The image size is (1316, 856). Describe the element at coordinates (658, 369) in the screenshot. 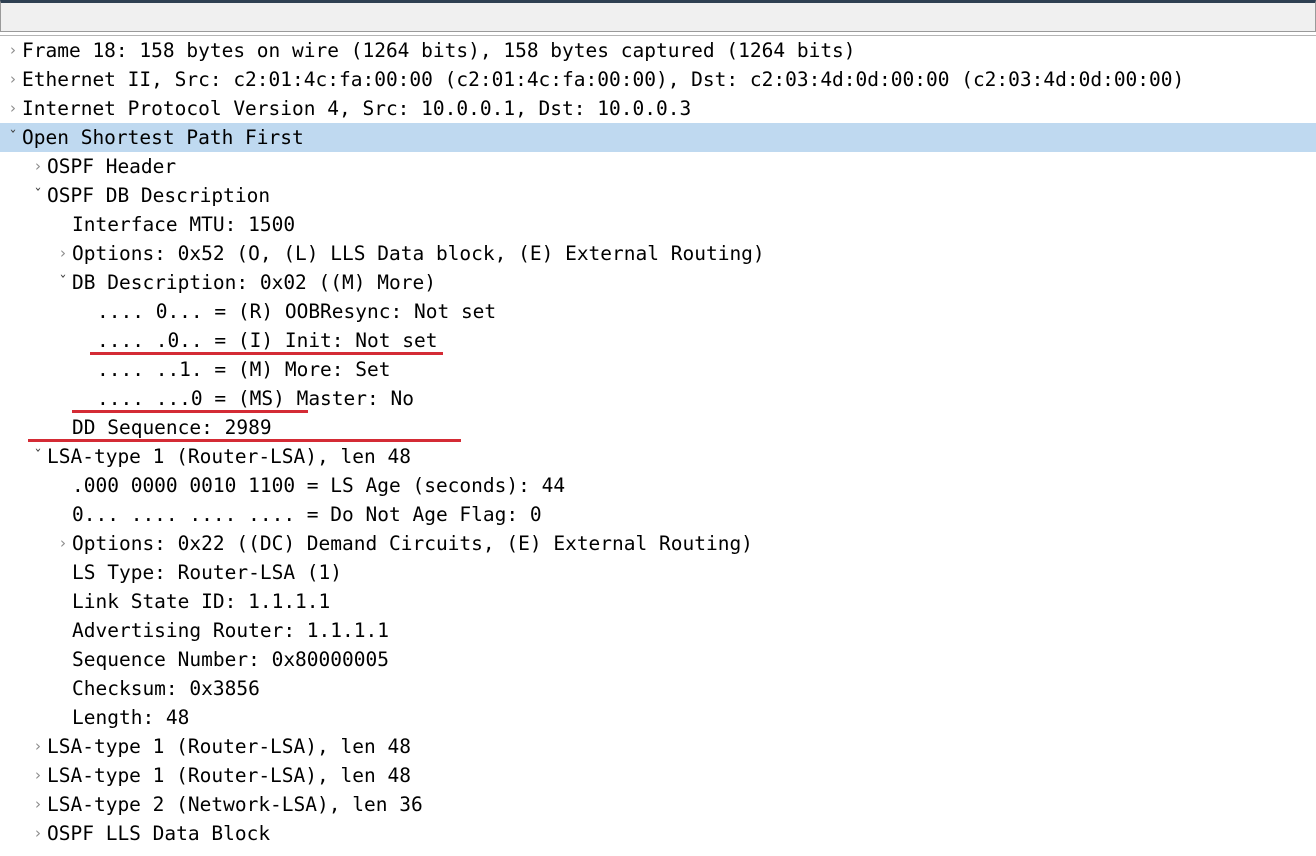

I see `detail-tree-row: ›.... ..1. = (M) More: Set` at that location.